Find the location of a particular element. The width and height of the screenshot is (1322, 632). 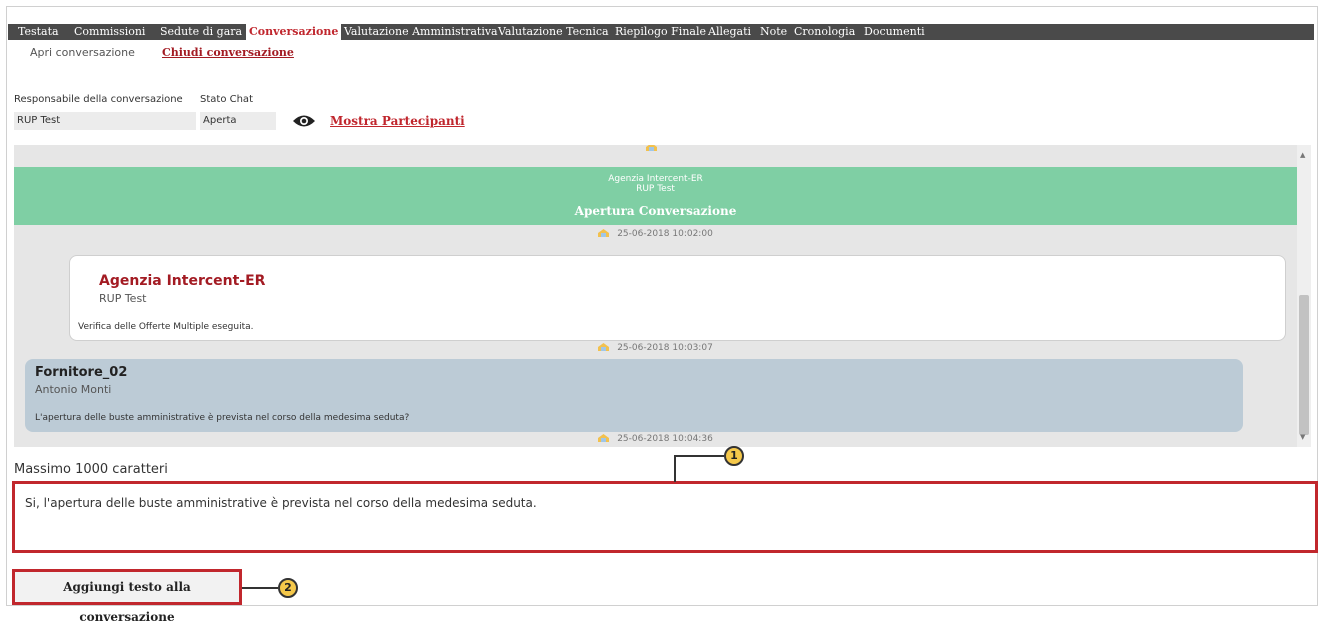

show-participants-link: Mostra Partecipanti is located at coordinates (397, 121).